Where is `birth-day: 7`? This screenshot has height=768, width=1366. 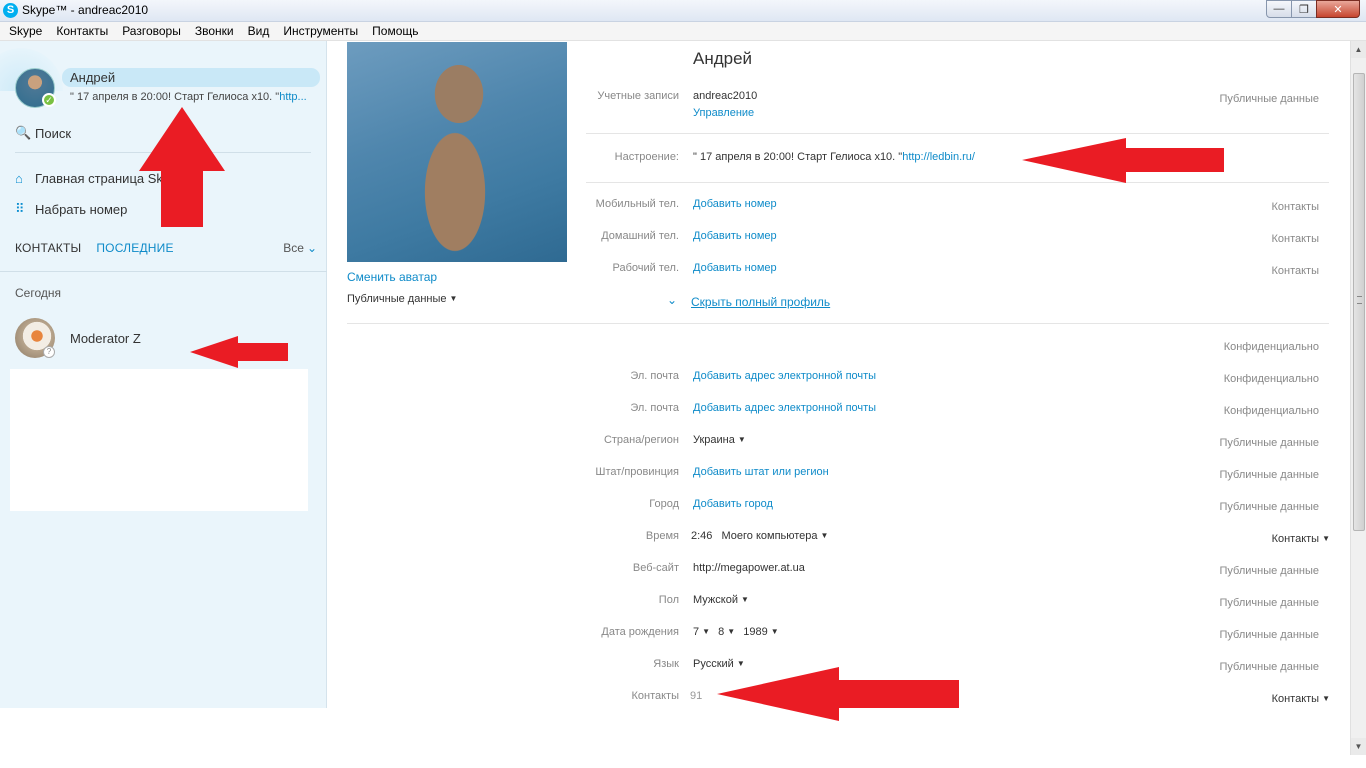 birth-day: 7 is located at coordinates (696, 632).